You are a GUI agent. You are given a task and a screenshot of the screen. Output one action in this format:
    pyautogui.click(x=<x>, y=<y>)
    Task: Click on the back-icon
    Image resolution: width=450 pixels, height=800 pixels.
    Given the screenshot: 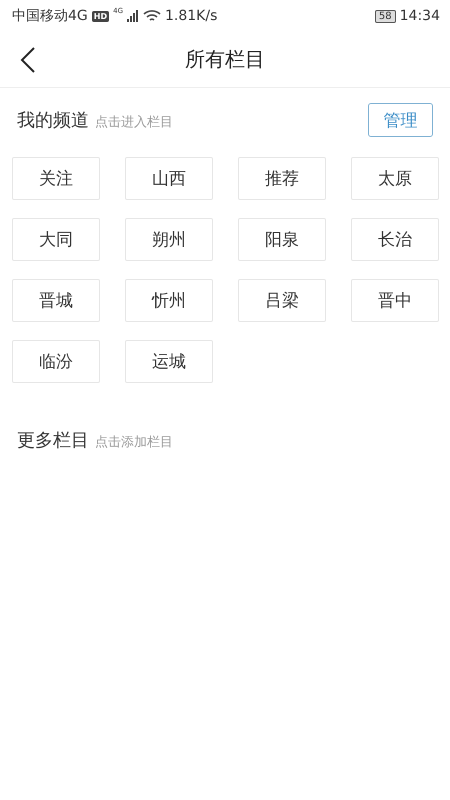 What is the action you would take?
    pyautogui.click(x=28, y=60)
    